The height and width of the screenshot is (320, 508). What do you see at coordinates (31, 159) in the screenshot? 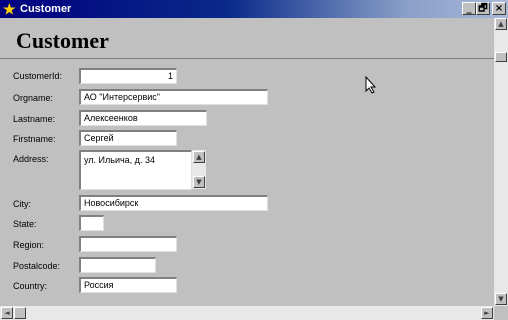
I see `address-label: Address:` at bounding box center [31, 159].